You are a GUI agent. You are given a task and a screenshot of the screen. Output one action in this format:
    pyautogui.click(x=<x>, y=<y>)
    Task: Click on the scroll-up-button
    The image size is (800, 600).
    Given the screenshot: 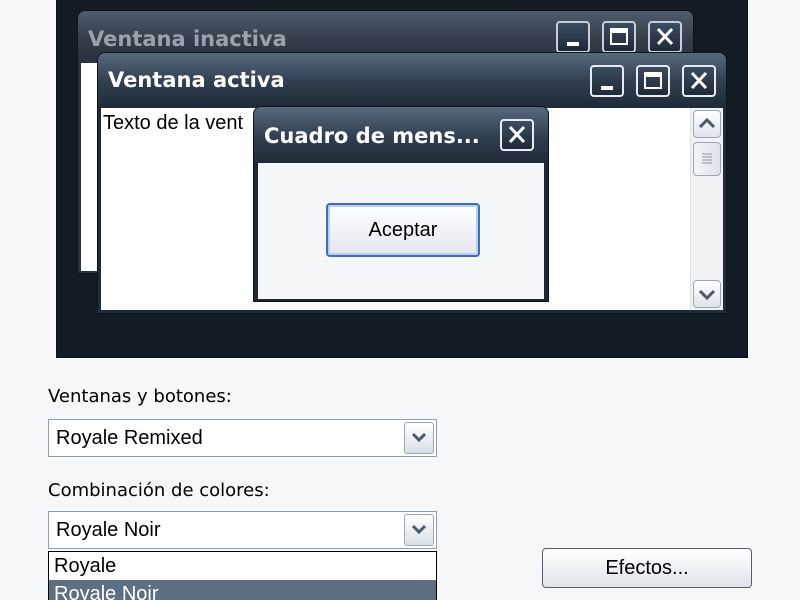 What is the action you would take?
    pyautogui.click(x=707, y=124)
    